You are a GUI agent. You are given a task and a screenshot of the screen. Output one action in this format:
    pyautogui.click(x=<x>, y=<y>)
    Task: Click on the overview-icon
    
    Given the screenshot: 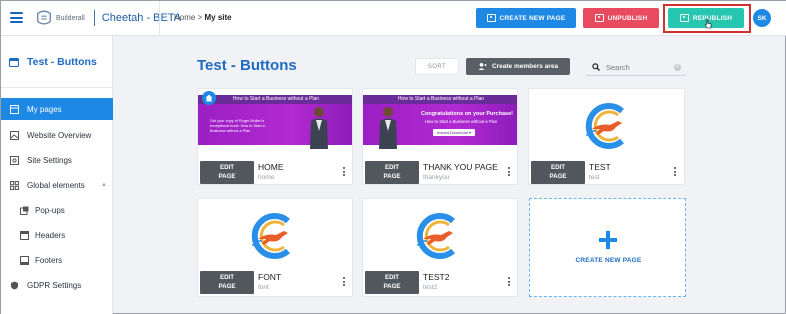 What is the action you would take?
    pyautogui.click(x=14, y=135)
    